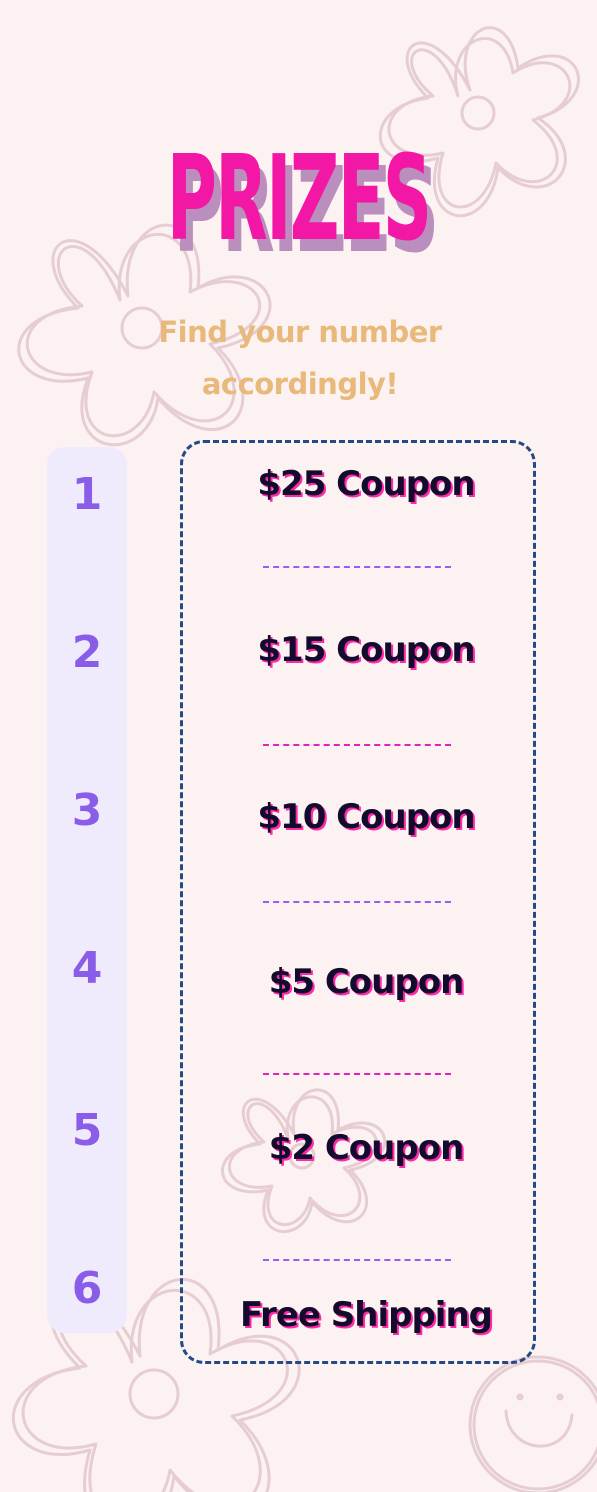  I want to click on prize-5: $2 Coupon, so click(366, 1148).